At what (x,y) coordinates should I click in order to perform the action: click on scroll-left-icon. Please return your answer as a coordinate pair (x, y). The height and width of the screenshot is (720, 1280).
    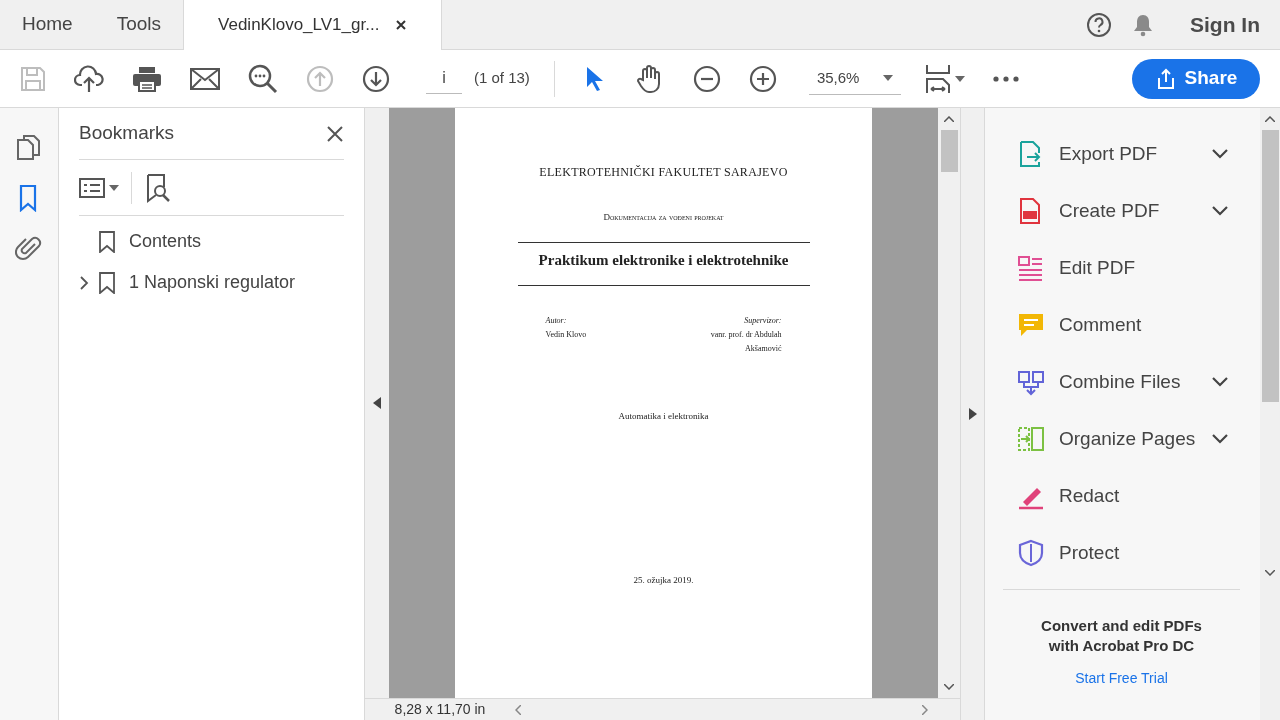
    Looking at the image, I should click on (518, 709).